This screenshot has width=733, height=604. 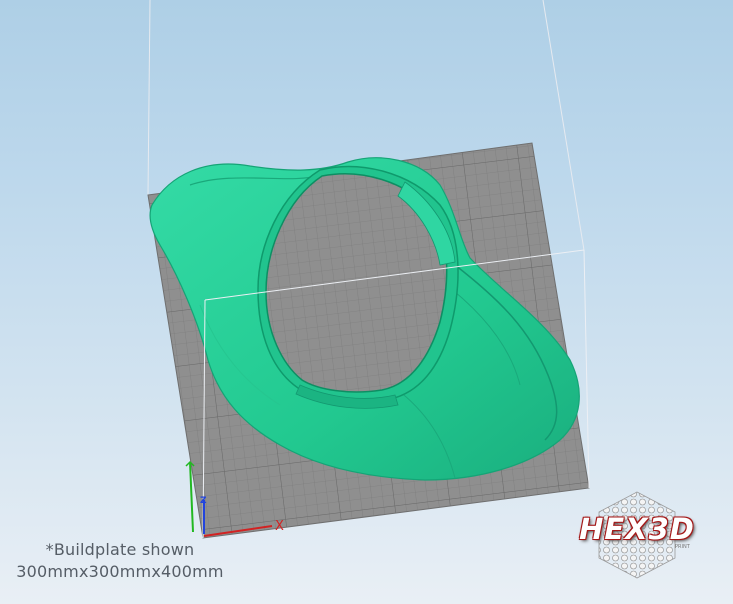 I want to click on logo-subtext: PRINT, so click(x=682, y=547).